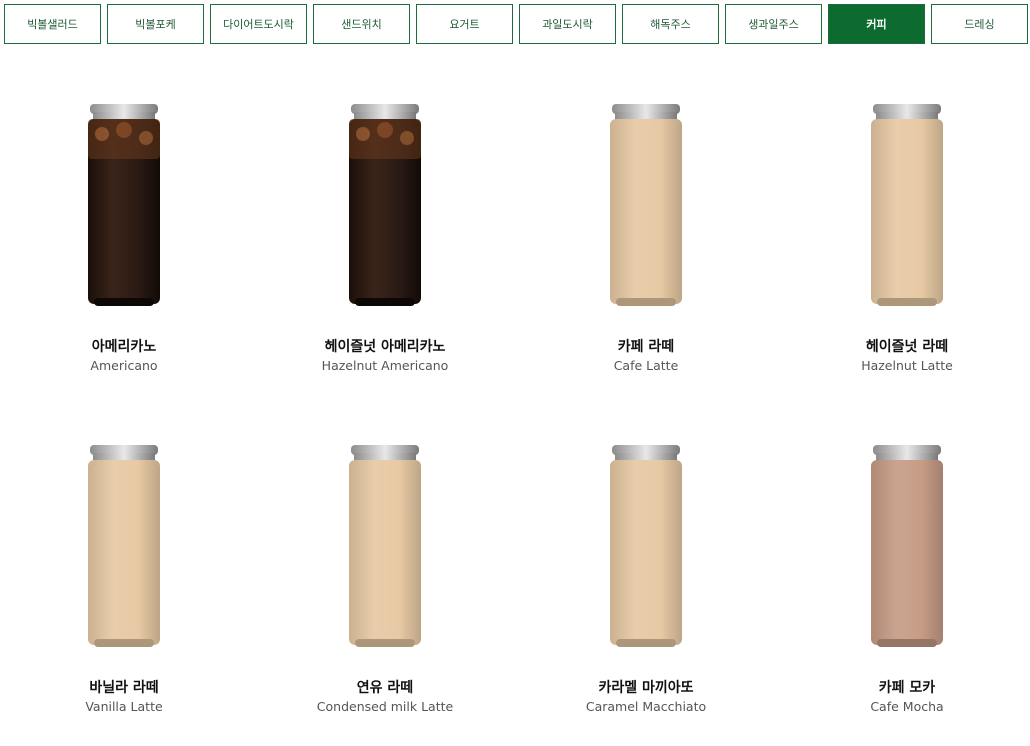 This screenshot has width=1030, height=746. What do you see at coordinates (979, 24) in the screenshot?
I see `tab-dressing: 드레싱` at bounding box center [979, 24].